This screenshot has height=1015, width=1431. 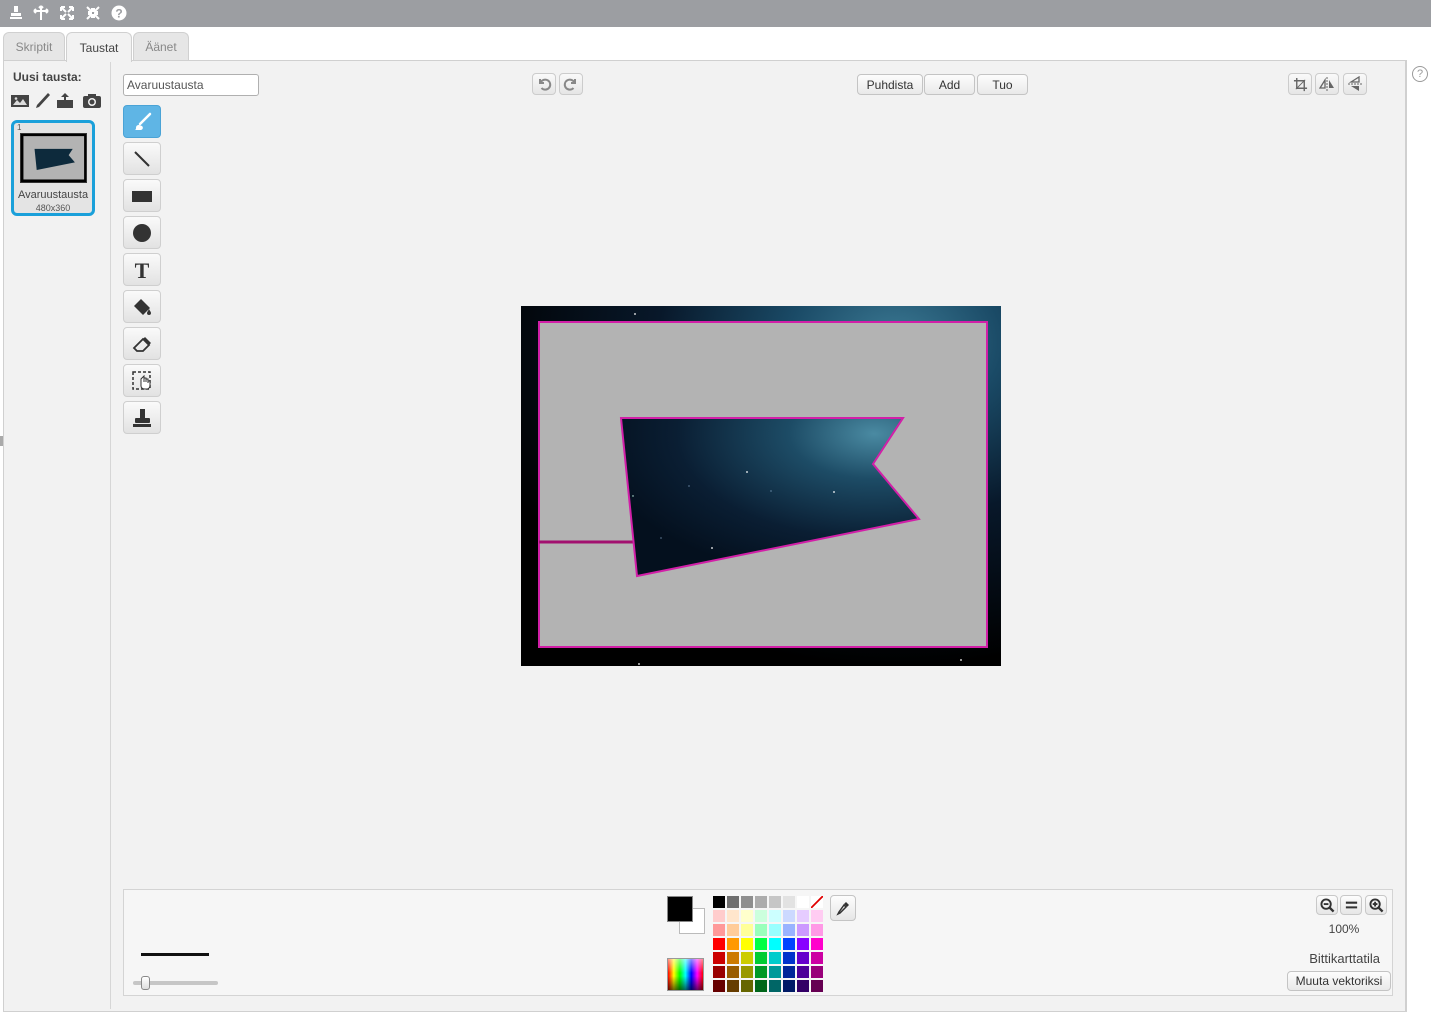 I want to click on backdrop-name-input, so click(x=191, y=85).